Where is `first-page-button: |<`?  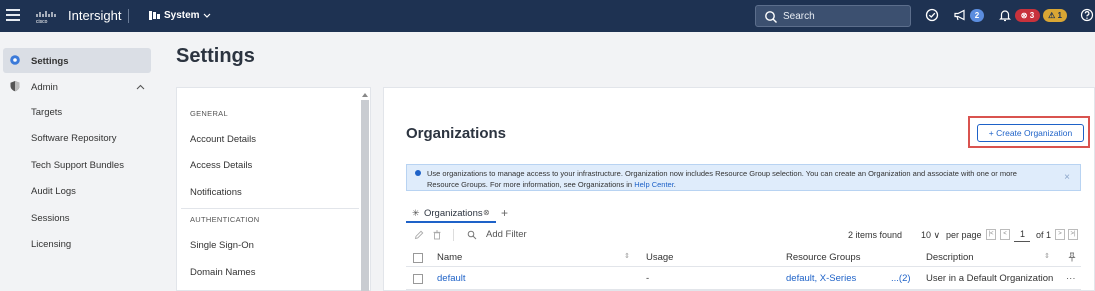 first-page-button: |< is located at coordinates (991, 234).